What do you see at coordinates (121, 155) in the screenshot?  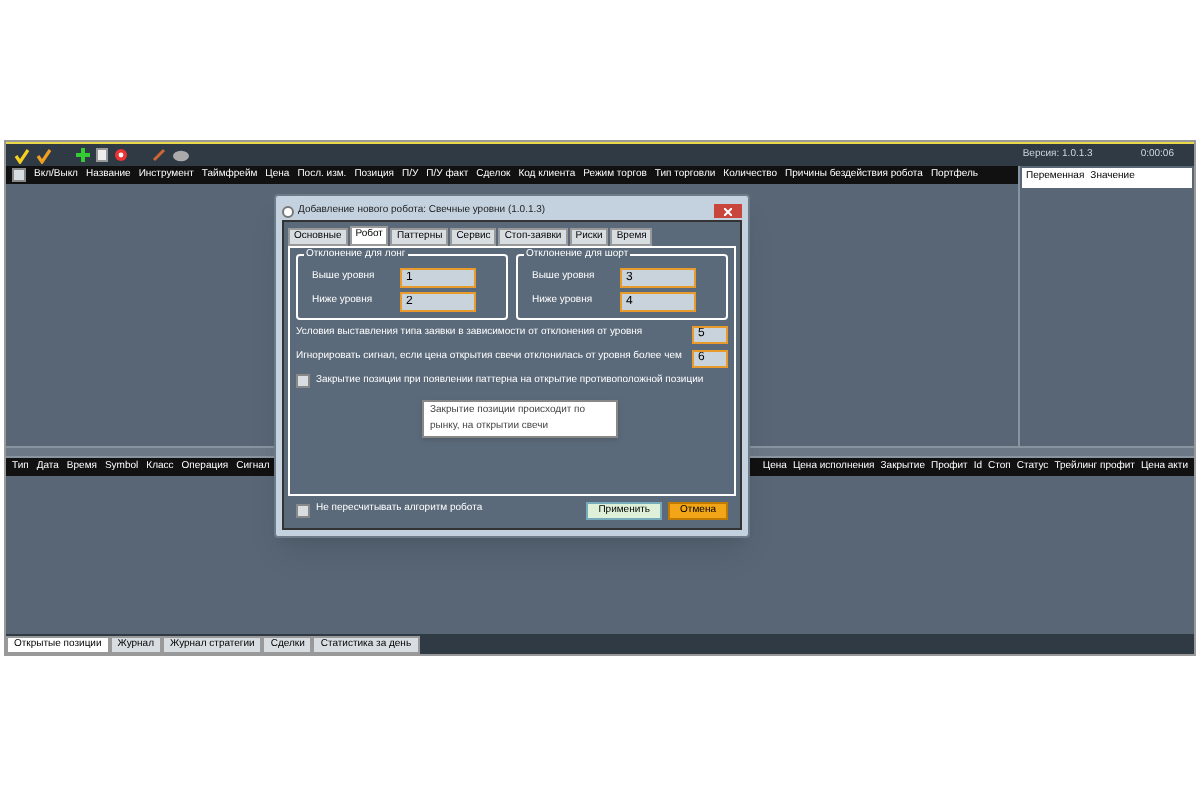 I see `stop-icon` at bounding box center [121, 155].